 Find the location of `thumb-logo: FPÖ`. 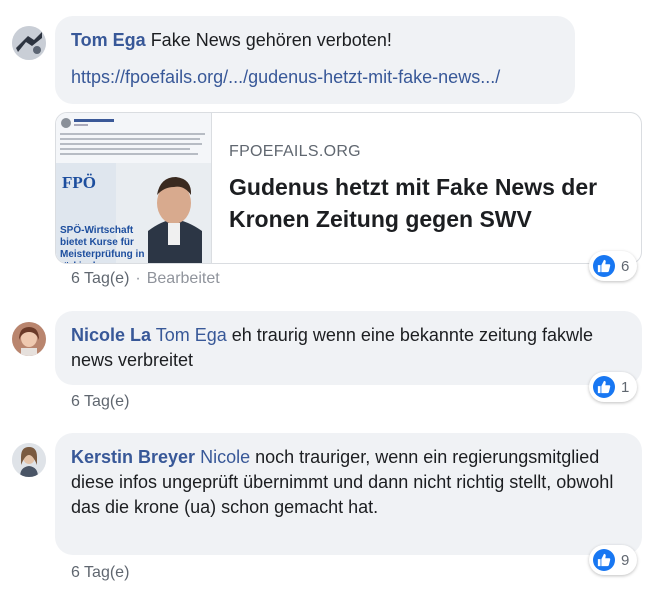

thumb-logo: FPÖ is located at coordinates (79, 182).